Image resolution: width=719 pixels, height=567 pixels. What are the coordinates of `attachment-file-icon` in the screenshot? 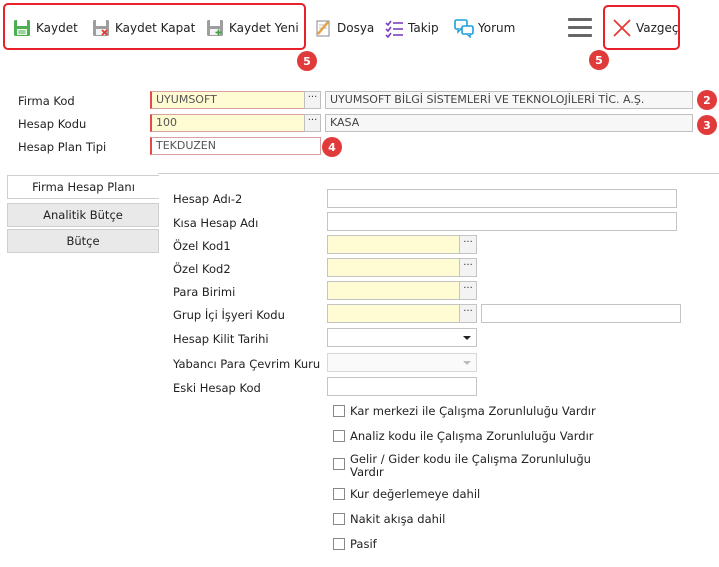 It's located at (323, 28).